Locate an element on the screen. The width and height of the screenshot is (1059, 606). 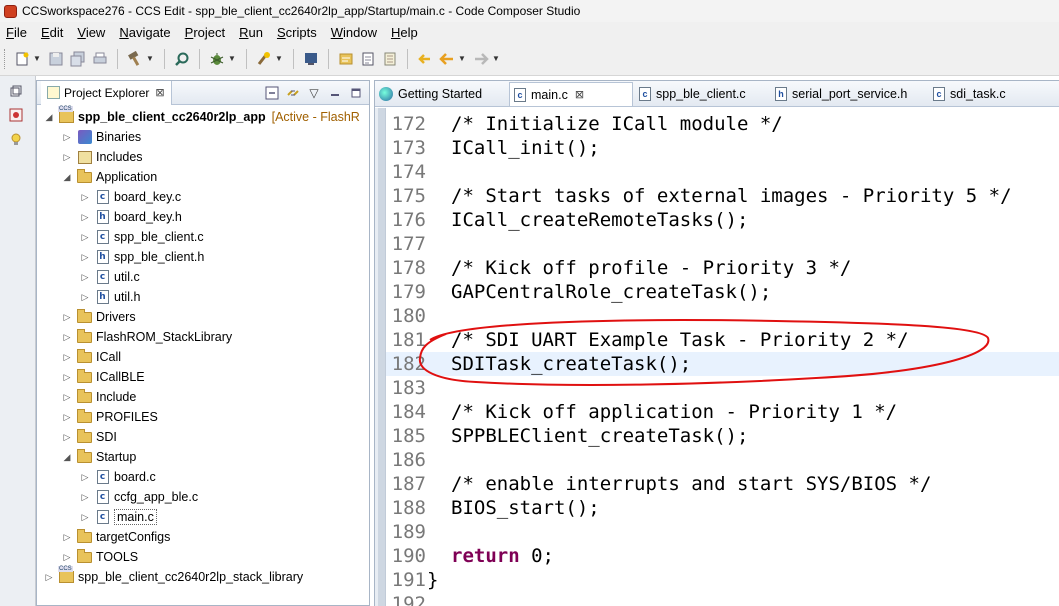
menu-project: Project is located at coordinates (205, 32).